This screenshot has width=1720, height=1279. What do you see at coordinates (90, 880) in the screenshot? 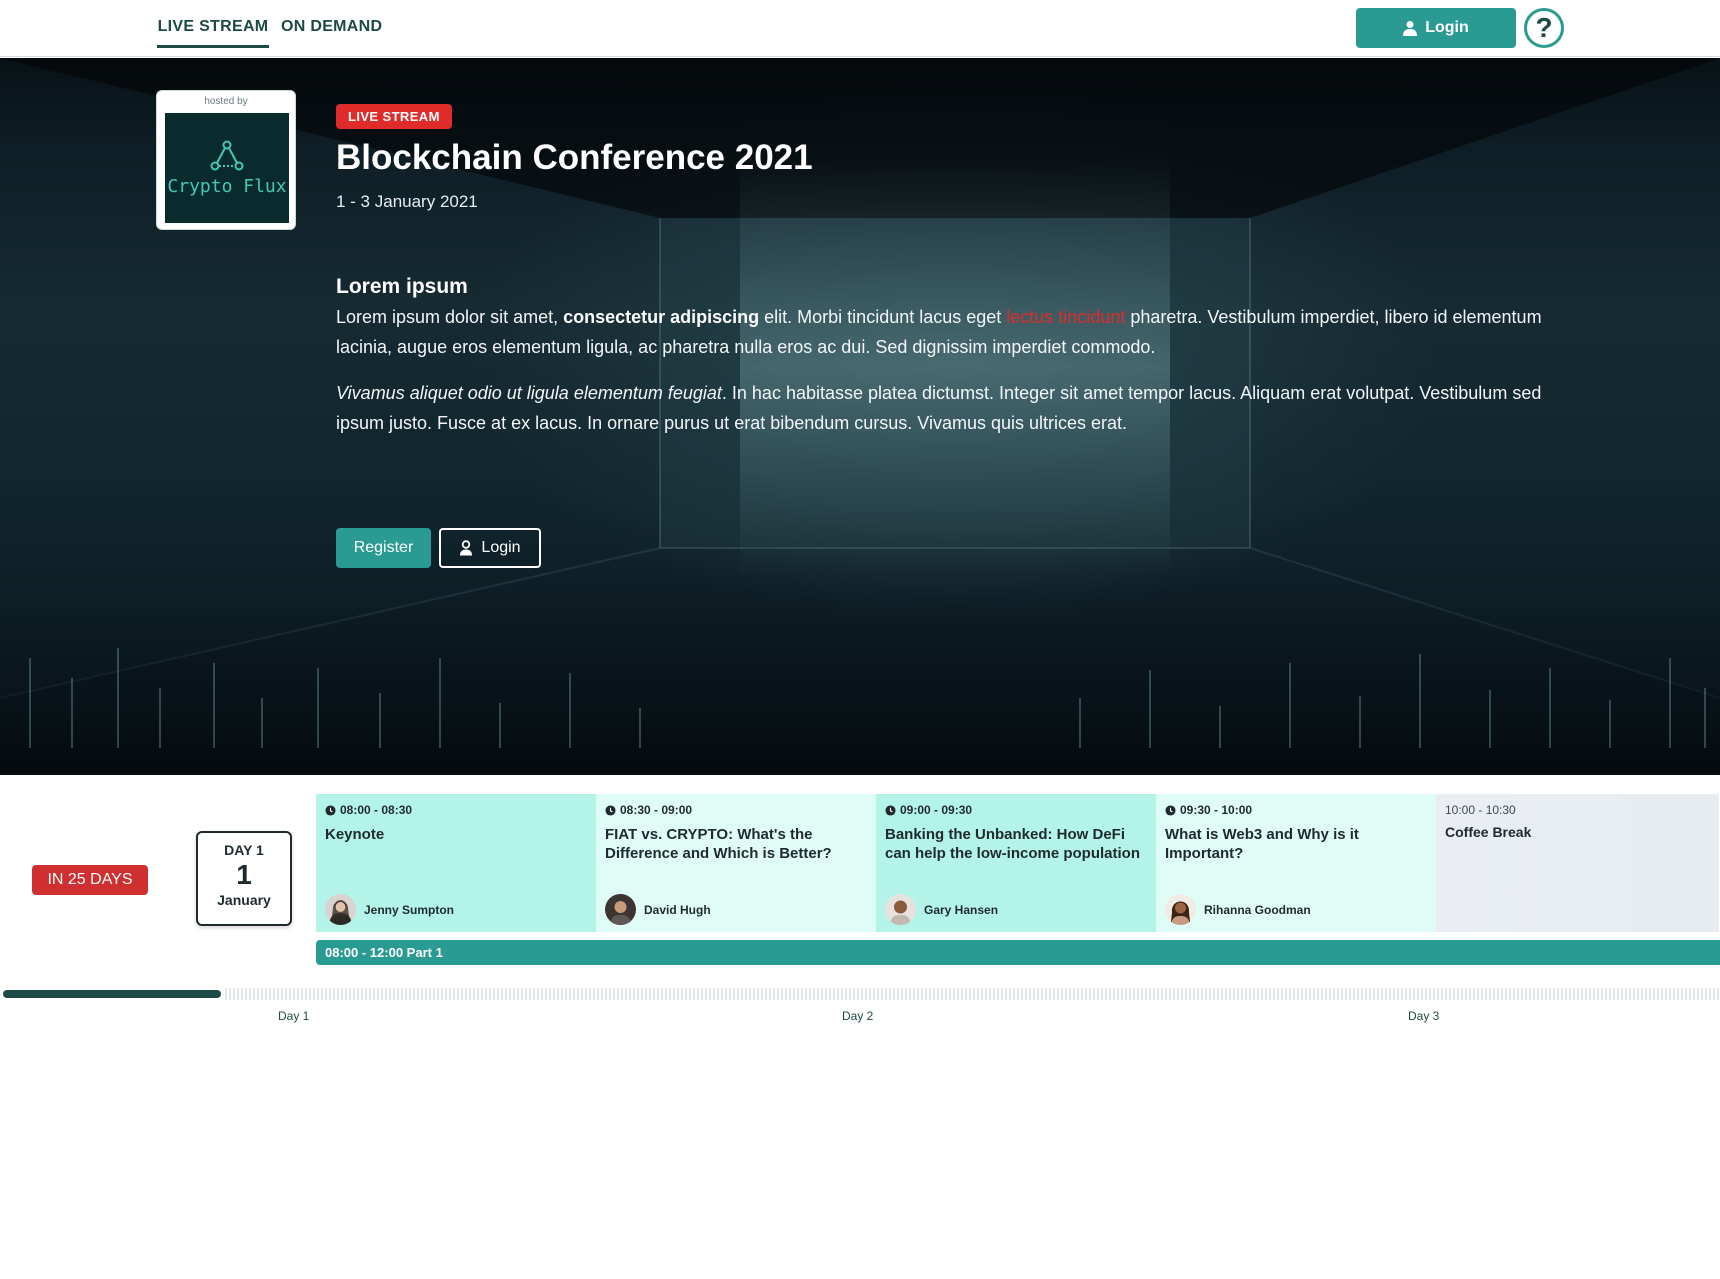
I see `countdown-badge: IN 25 DAYS` at bounding box center [90, 880].